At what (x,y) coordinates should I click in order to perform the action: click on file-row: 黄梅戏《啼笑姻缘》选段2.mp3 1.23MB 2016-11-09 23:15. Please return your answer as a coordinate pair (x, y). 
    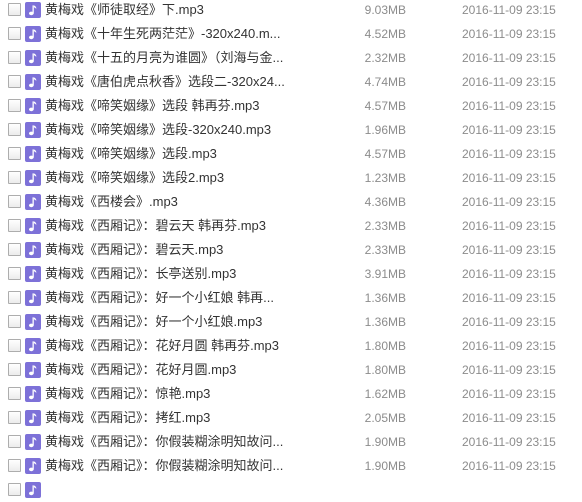
    Looking at the image, I should click on (291, 178).